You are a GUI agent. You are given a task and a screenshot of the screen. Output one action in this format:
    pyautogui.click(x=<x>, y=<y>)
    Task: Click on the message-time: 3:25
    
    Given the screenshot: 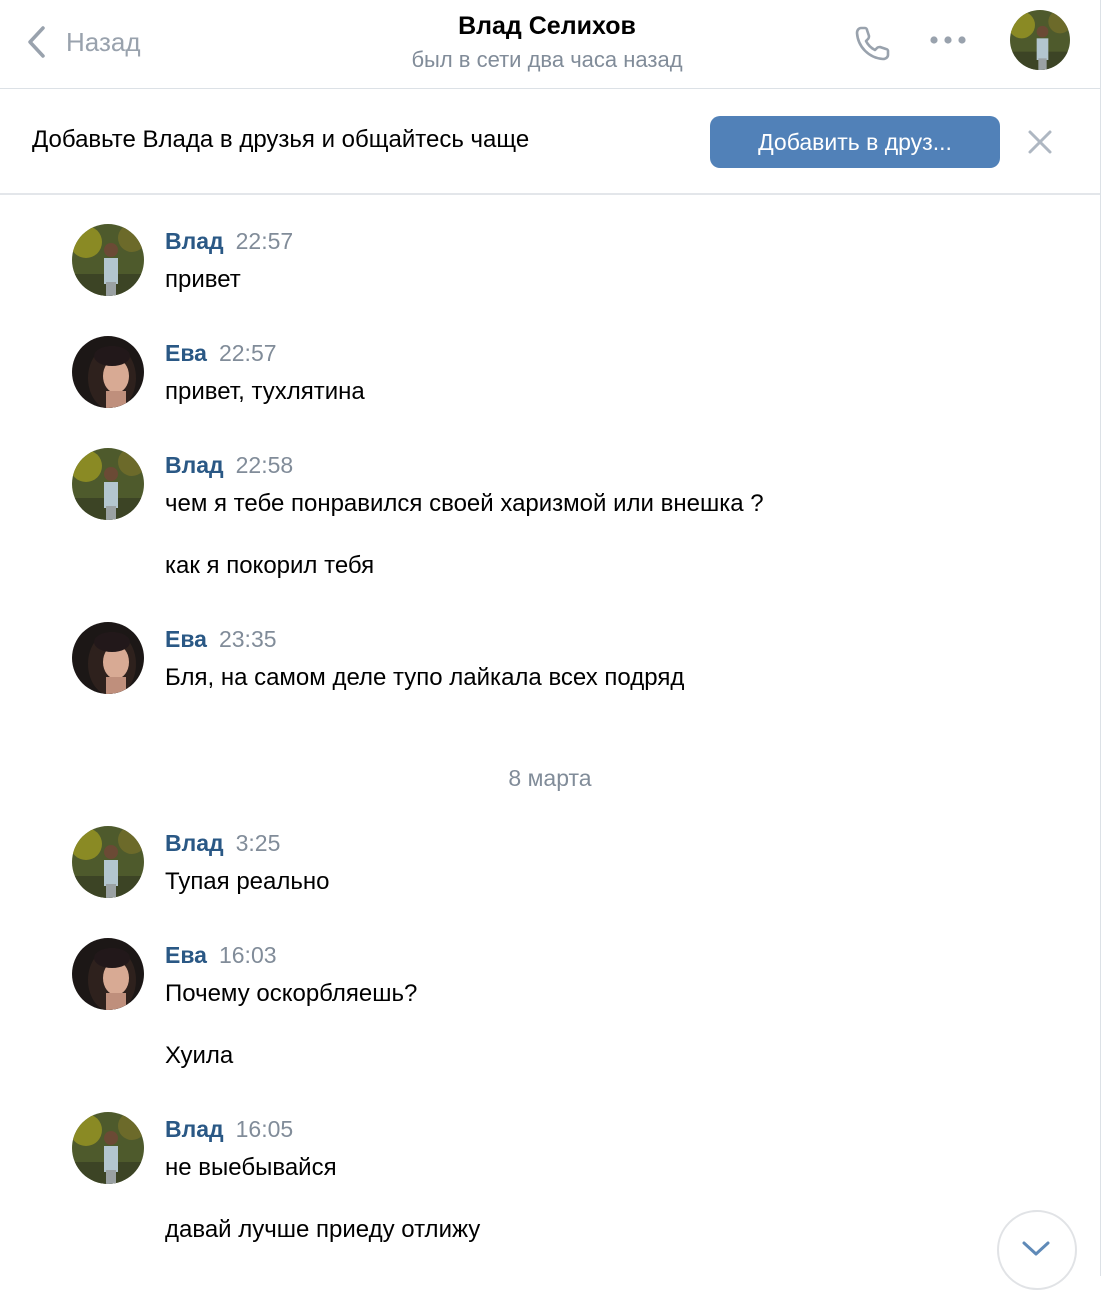 What is the action you would take?
    pyautogui.click(x=258, y=843)
    